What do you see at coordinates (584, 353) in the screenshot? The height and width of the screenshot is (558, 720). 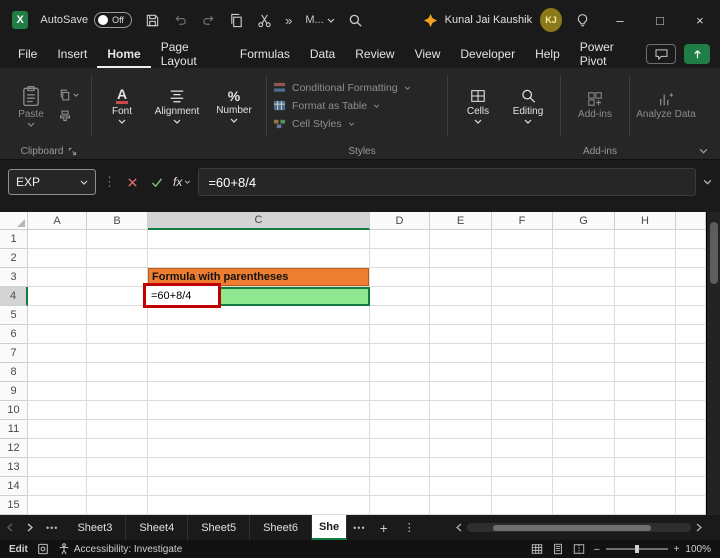 I see `cell-G7` at bounding box center [584, 353].